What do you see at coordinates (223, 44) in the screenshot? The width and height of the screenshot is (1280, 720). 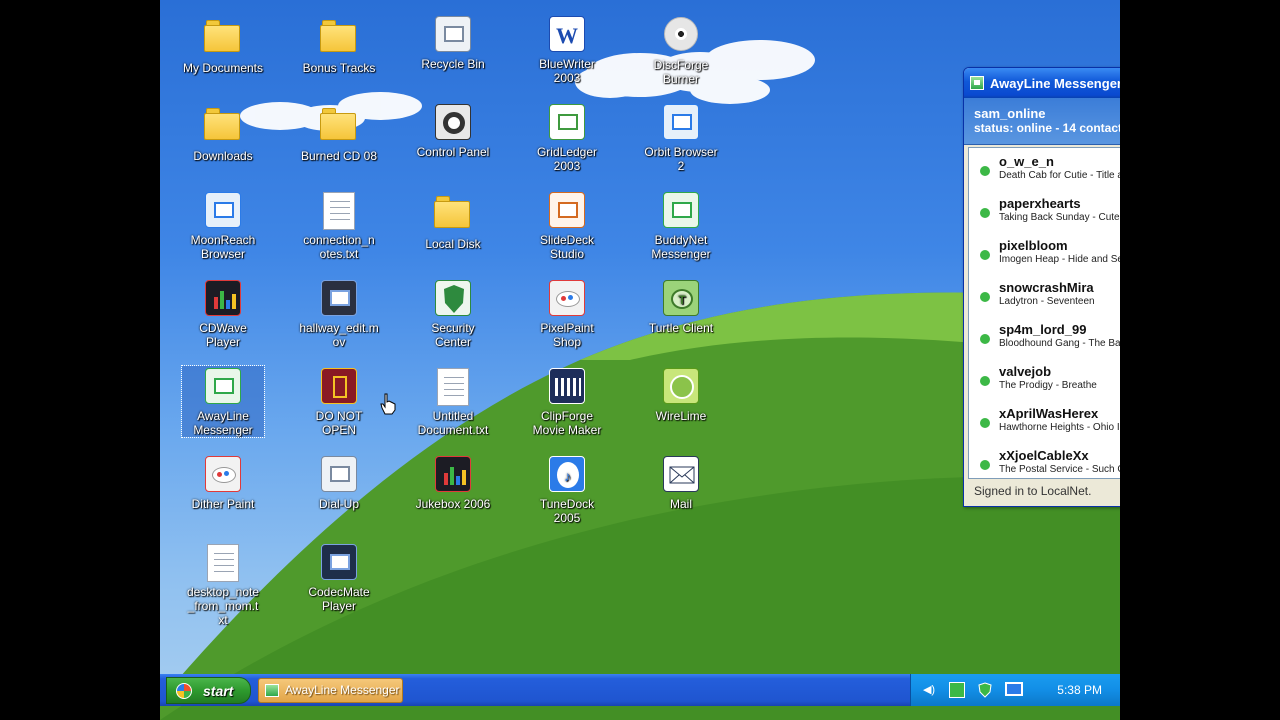 I see `desktop-icon-my-documents: My Documents` at bounding box center [223, 44].